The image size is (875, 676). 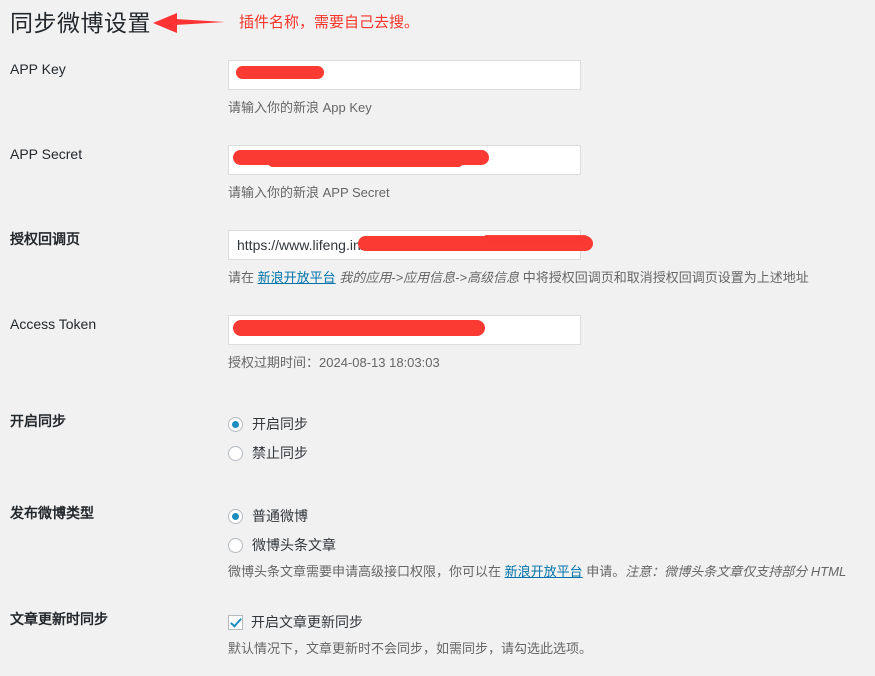 I want to click on help-callback-after: 中将授权回调页和取消授权回调页设置为上述地址, so click(x=664, y=277).